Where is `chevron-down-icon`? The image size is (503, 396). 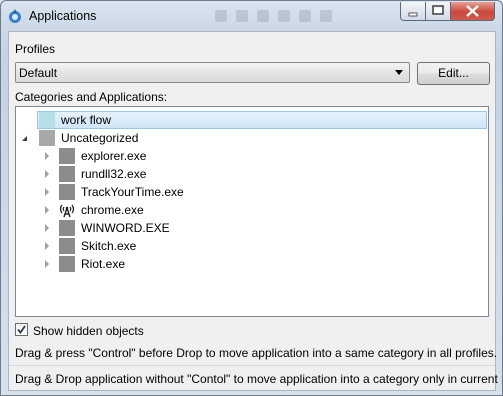 chevron-down-icon is located at coordinates (399, 72).